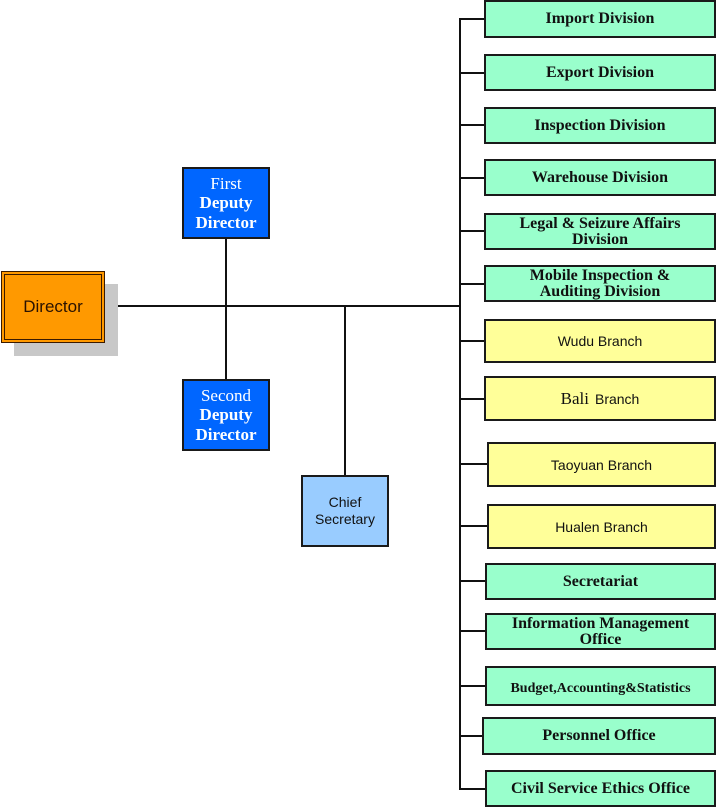  I want to click on unit-taoyuan-branch: Taoyuan Branch, so click(601, 464).